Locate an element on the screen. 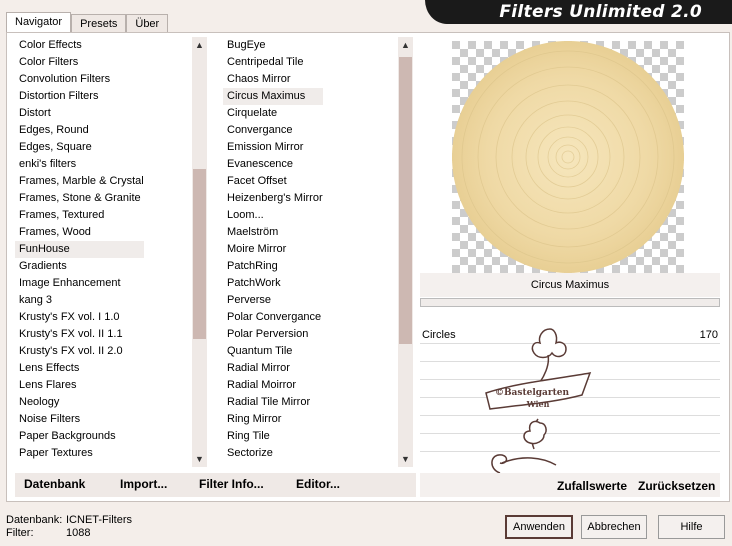 The height and width of the screenshot is (546, 732). list-item: Edges, Square is located at coordinates (79, 147).